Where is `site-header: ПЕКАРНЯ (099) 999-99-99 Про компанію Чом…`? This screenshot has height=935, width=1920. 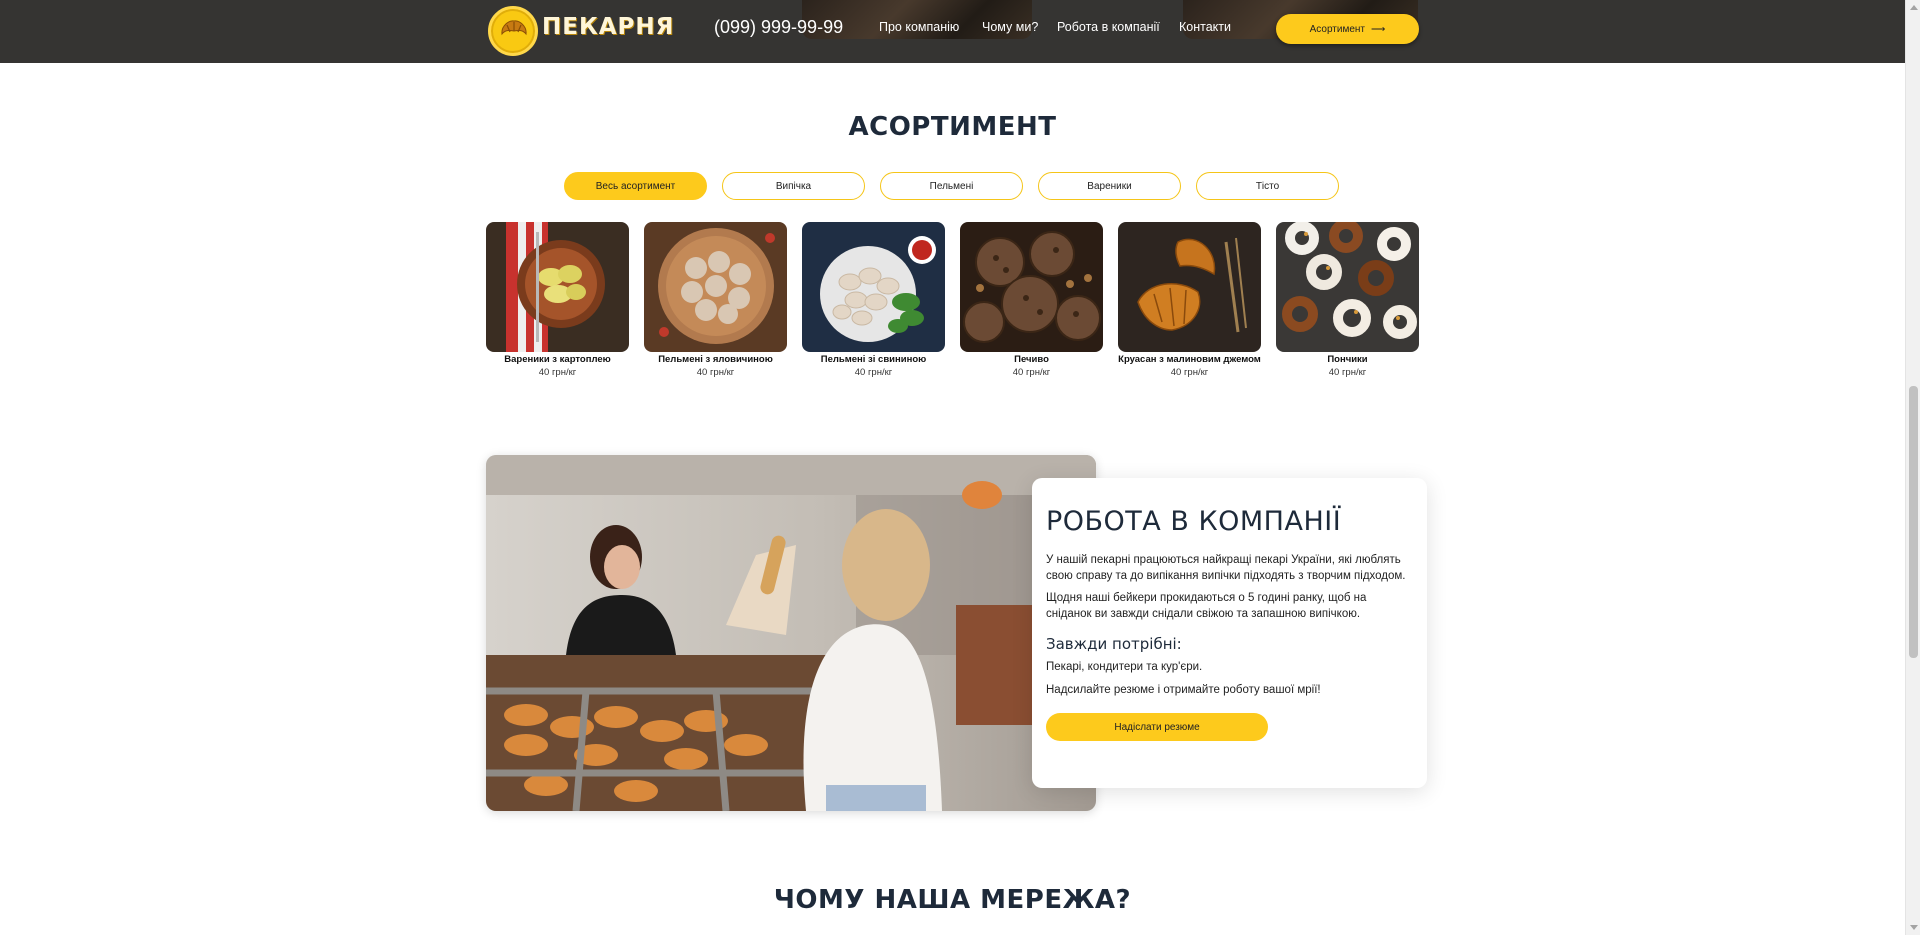 site-header: ПЕКАРНЯ (099) 999-99-99 Про компанію Чом… is located at coordinates (952, 31).